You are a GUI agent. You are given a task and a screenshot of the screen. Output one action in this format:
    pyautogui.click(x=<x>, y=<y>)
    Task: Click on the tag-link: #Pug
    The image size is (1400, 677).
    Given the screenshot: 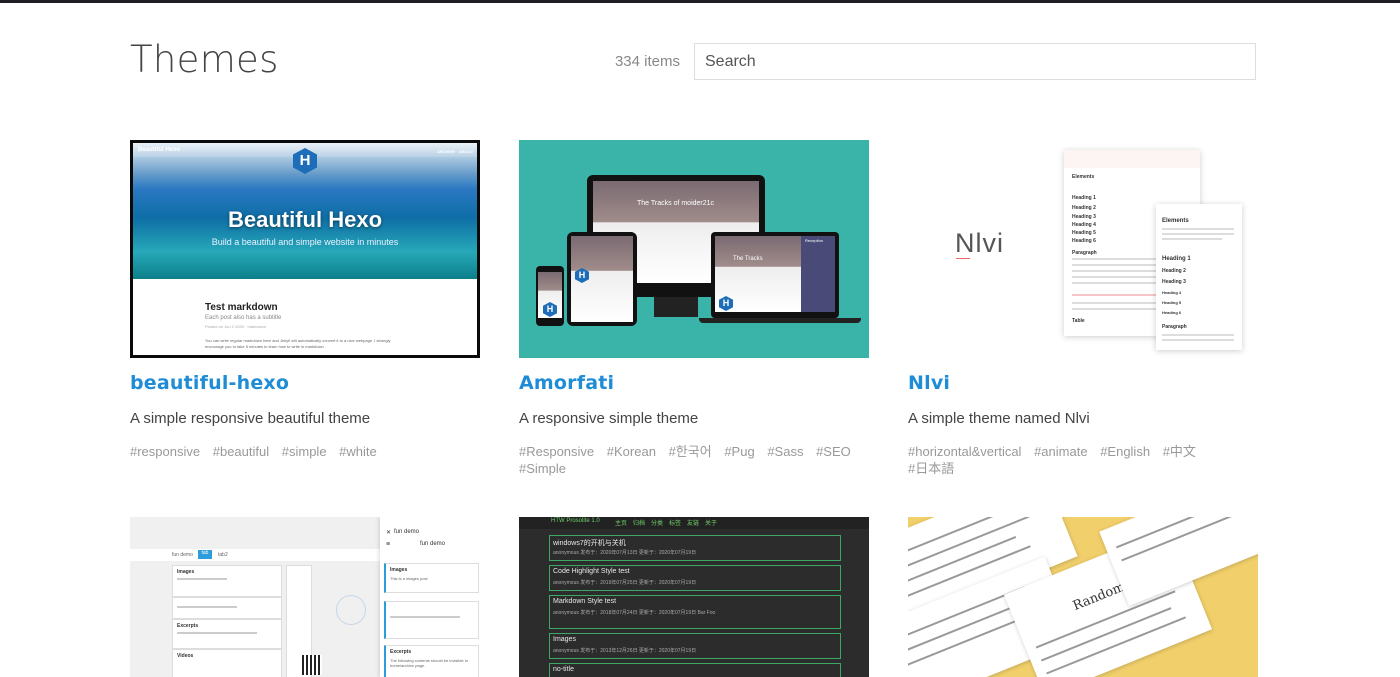 What is the action you would take?
    pyautogui.click(x=739, y=451)
    